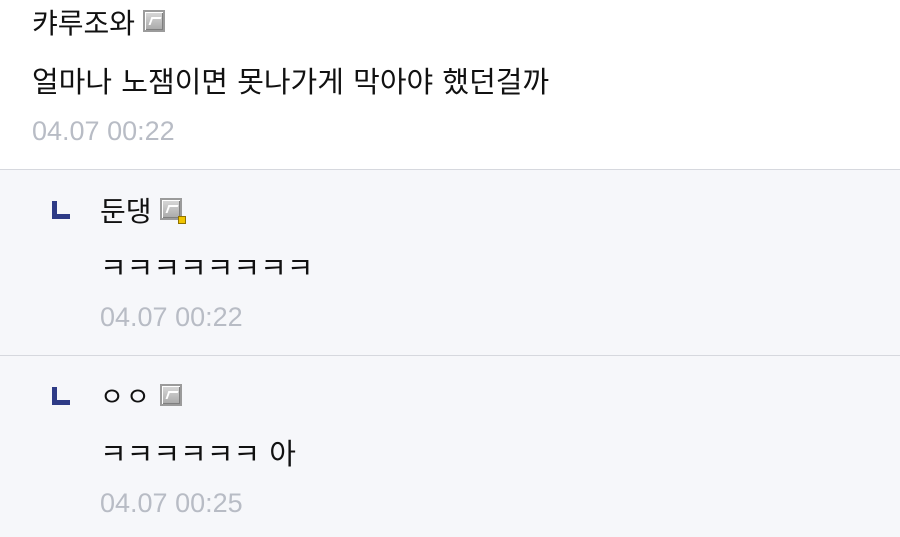  I want to click on comment-timestamp: 04.07 00:22, so click(103, 131).